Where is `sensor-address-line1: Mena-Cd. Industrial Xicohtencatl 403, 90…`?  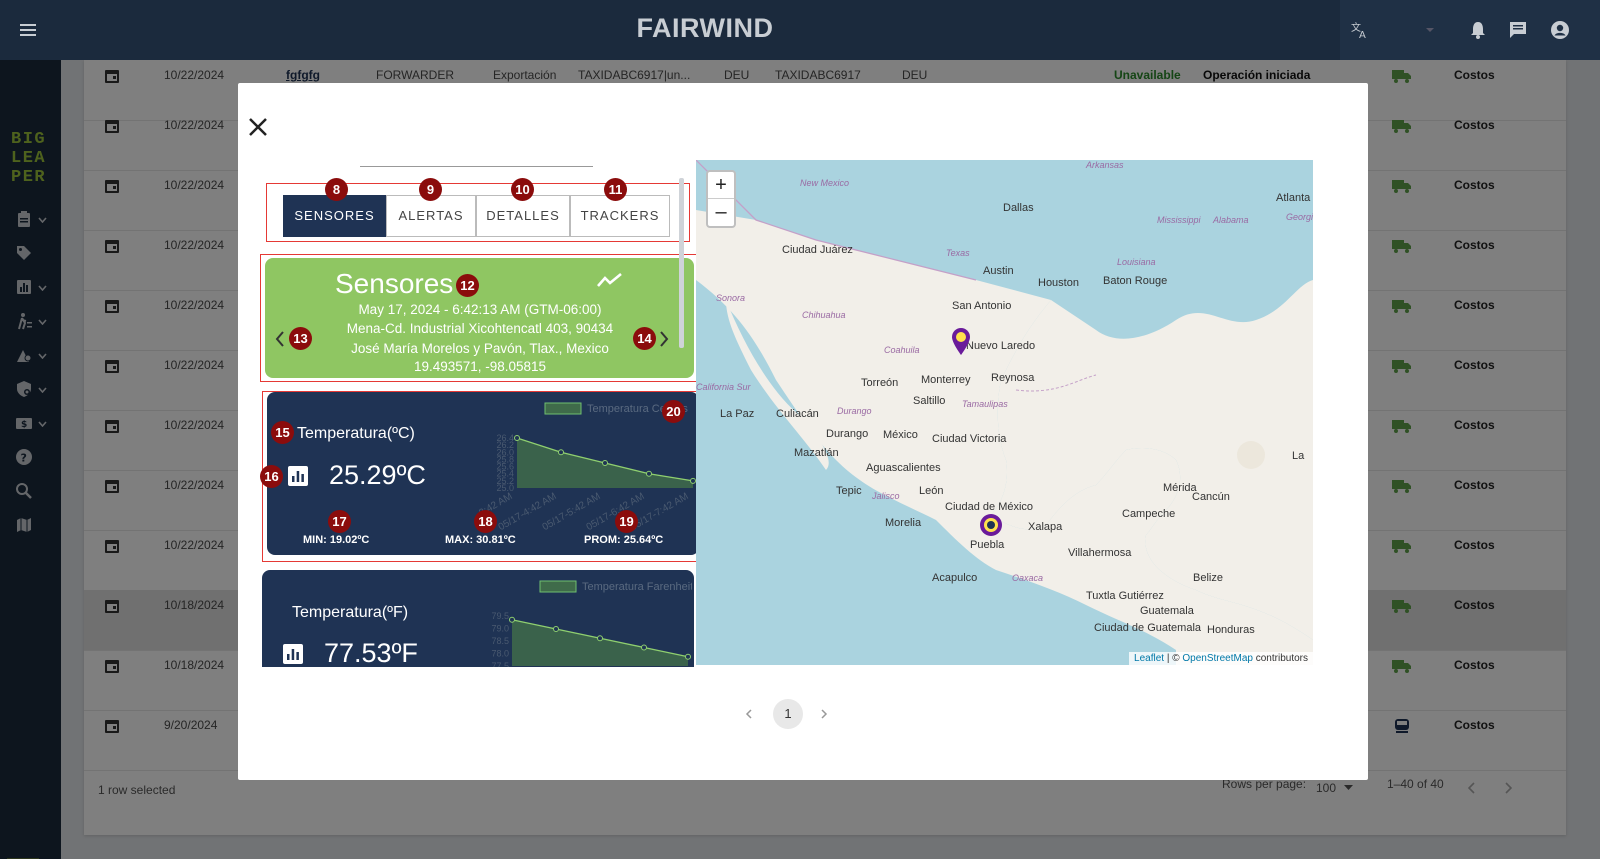
sensor-address-line1: Mena-Cd. Industrial Xicohtencatl 403, 90… is located at coordinates (480, 328).